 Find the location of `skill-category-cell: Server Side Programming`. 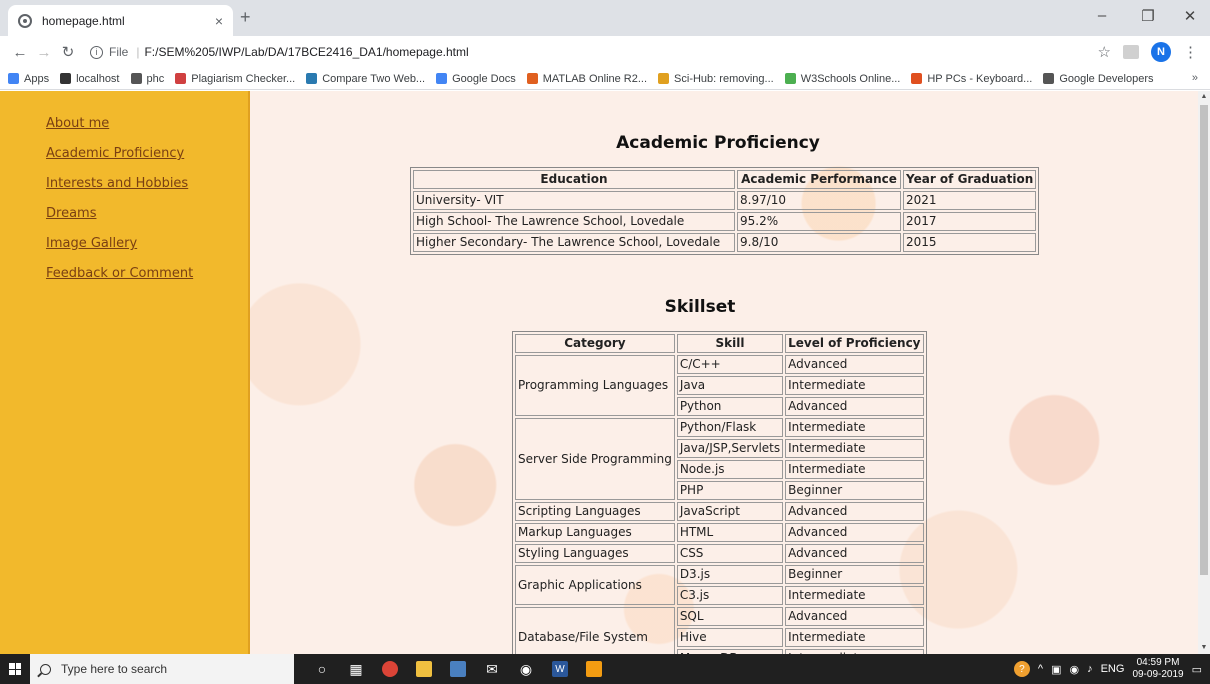

skill-category-cell: Server Side Programming is located at coordinates (595, 459).